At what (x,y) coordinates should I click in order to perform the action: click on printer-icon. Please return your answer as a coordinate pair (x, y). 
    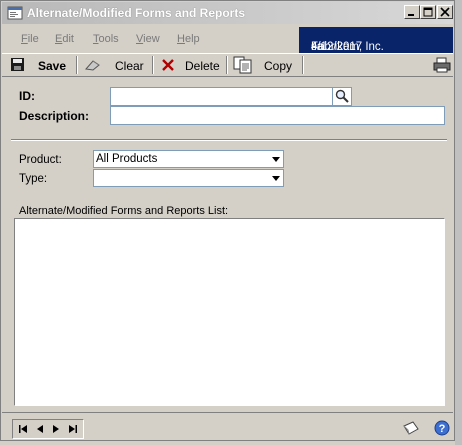
    Looking at the image, I should click on (442, 65).